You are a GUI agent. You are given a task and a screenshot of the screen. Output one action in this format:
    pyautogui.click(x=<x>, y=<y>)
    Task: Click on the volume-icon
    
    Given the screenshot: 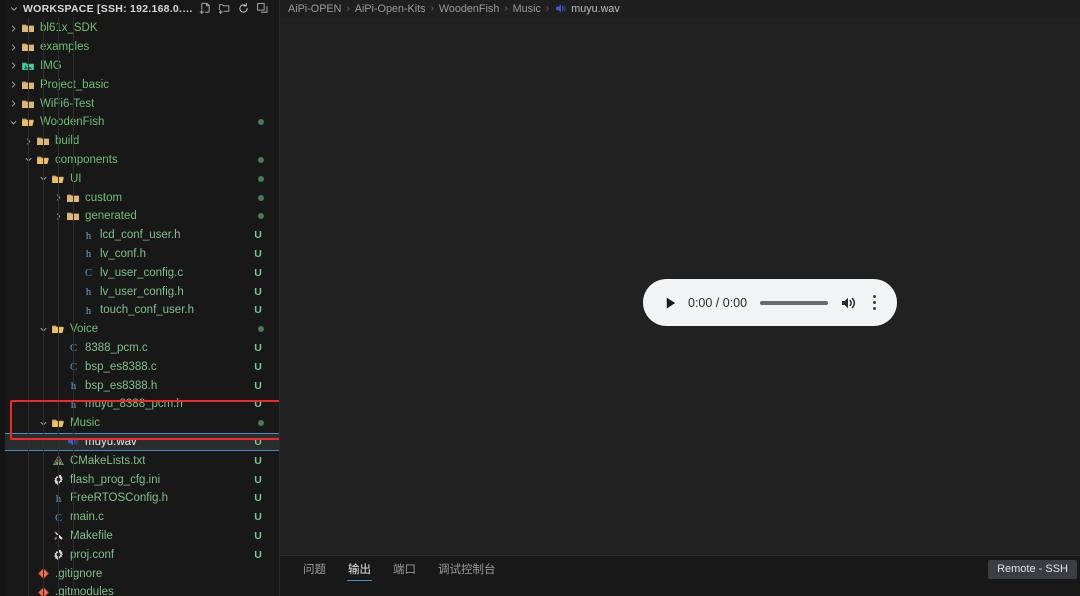 What is the action you would take?
    pyautogui.click(x=849, y=303)
    